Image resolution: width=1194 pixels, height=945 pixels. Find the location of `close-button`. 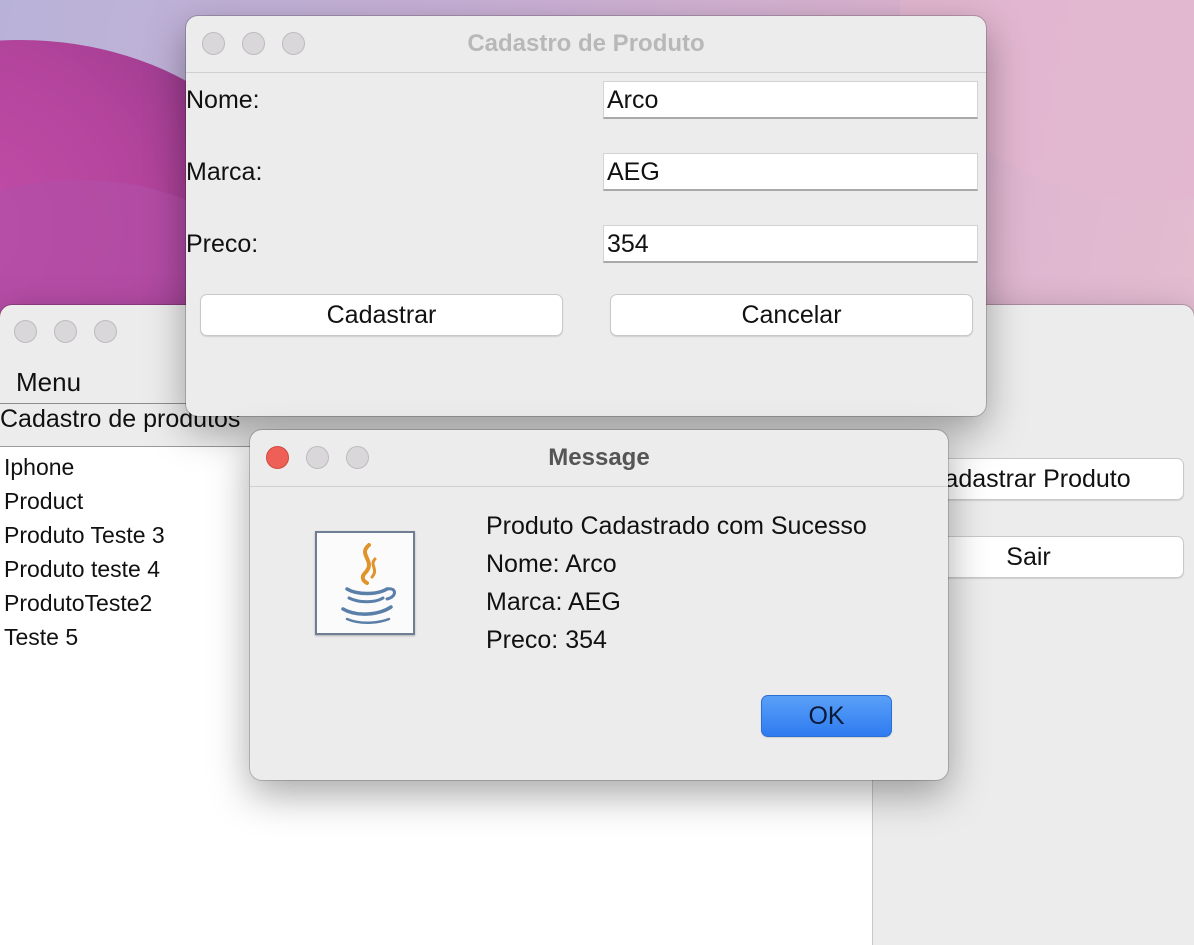

close-button is located at coordinates (25, 331).